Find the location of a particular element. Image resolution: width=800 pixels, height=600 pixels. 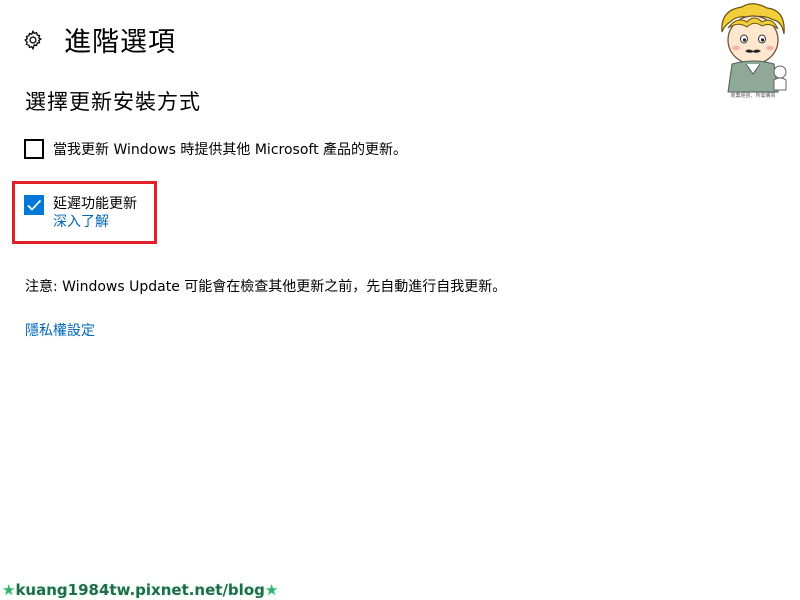

microsoft-products-checkbox is located at coordinates (34, 149).